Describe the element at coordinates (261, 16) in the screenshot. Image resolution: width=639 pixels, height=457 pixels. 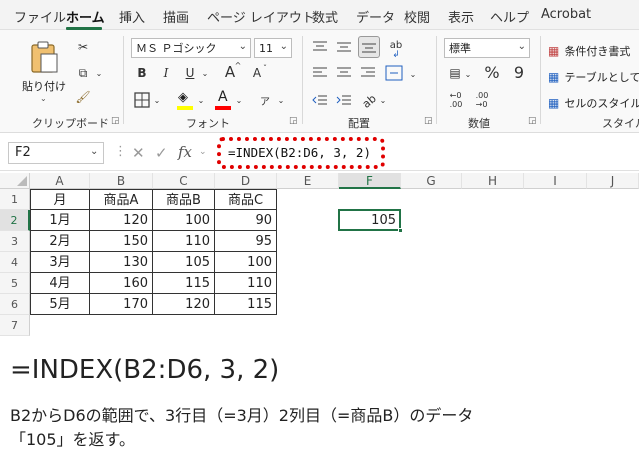
I see `menu-page-layout: ページ レイアウト` at that location.